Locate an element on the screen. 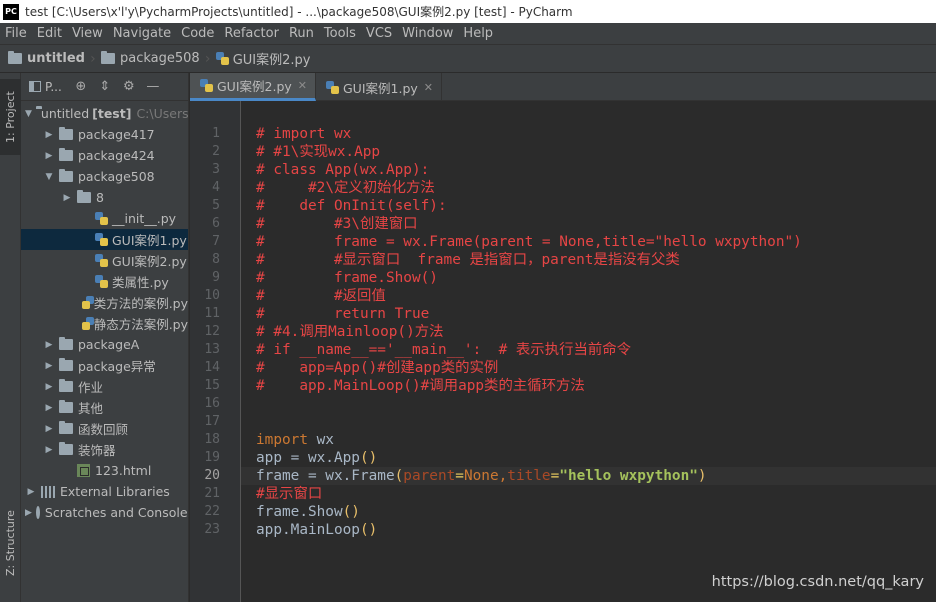  code-token: #3\创建窗口 is located at coordinates (375, 224).